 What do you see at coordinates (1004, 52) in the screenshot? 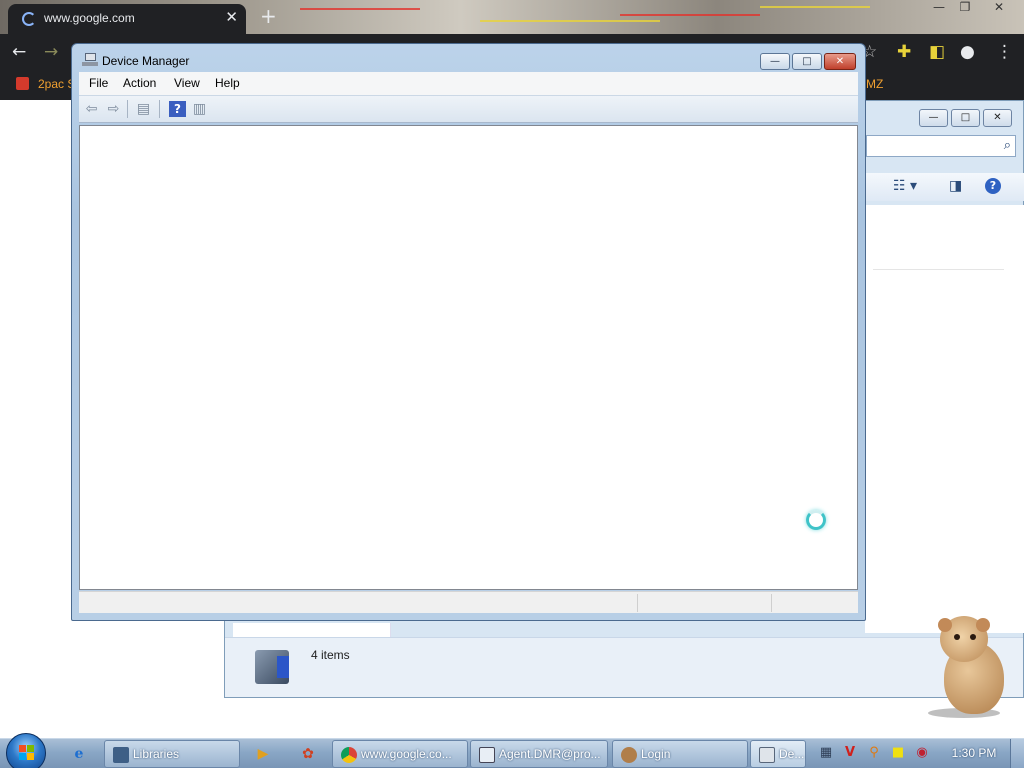
I see `chrome-menu-icon: ⋮` at bounding box center [1004, 52].